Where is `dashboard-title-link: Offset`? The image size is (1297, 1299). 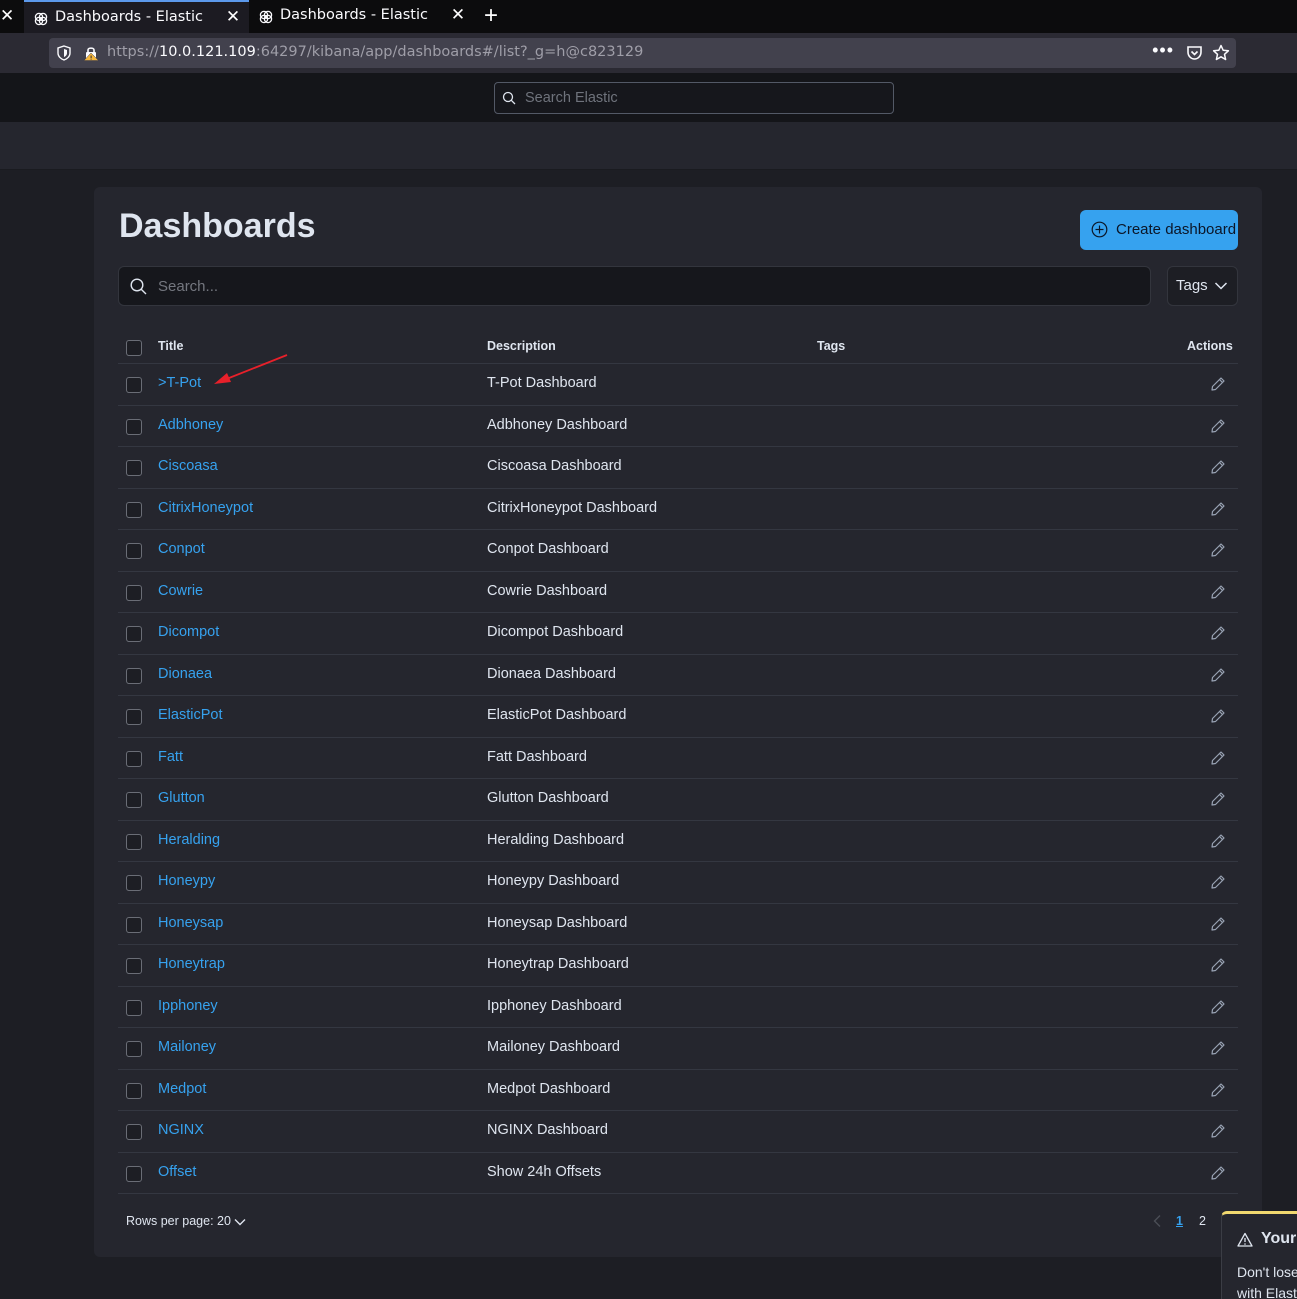
dashboard-title-link: Offset is located at coordinates (177, 1172).